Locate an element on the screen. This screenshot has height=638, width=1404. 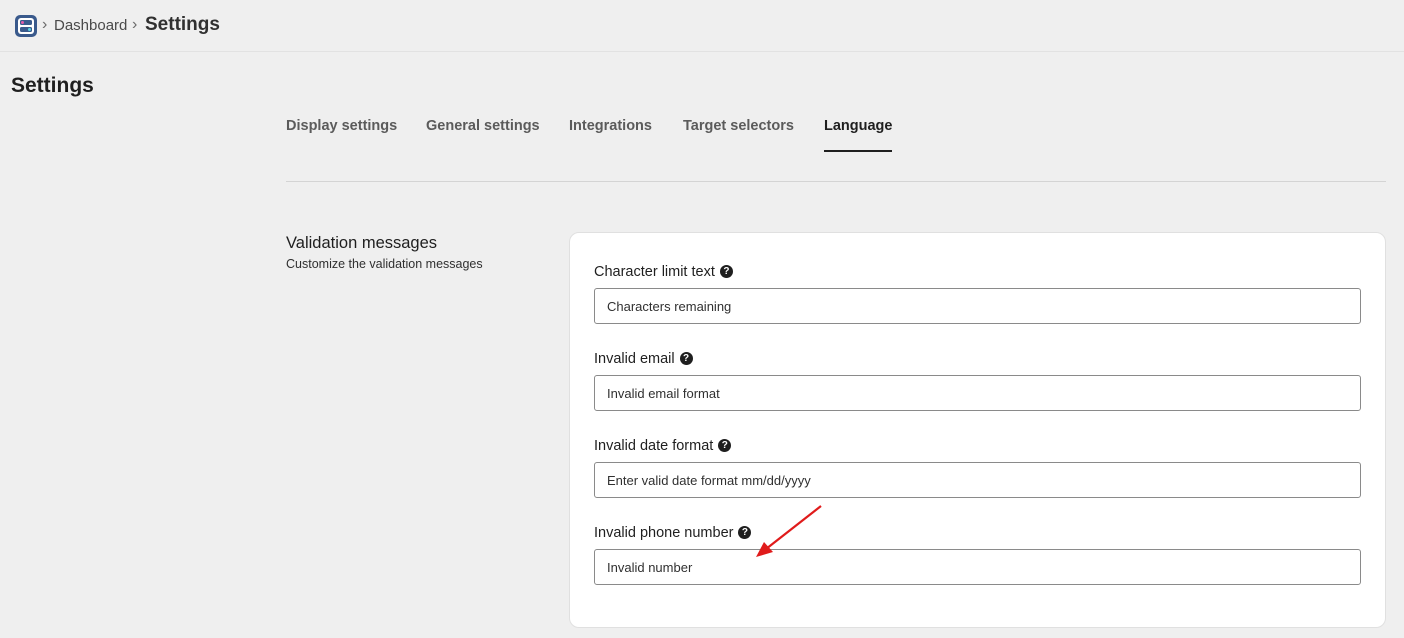
invalid-email-label-text: Invalid email is located at coordinates (634, 359).